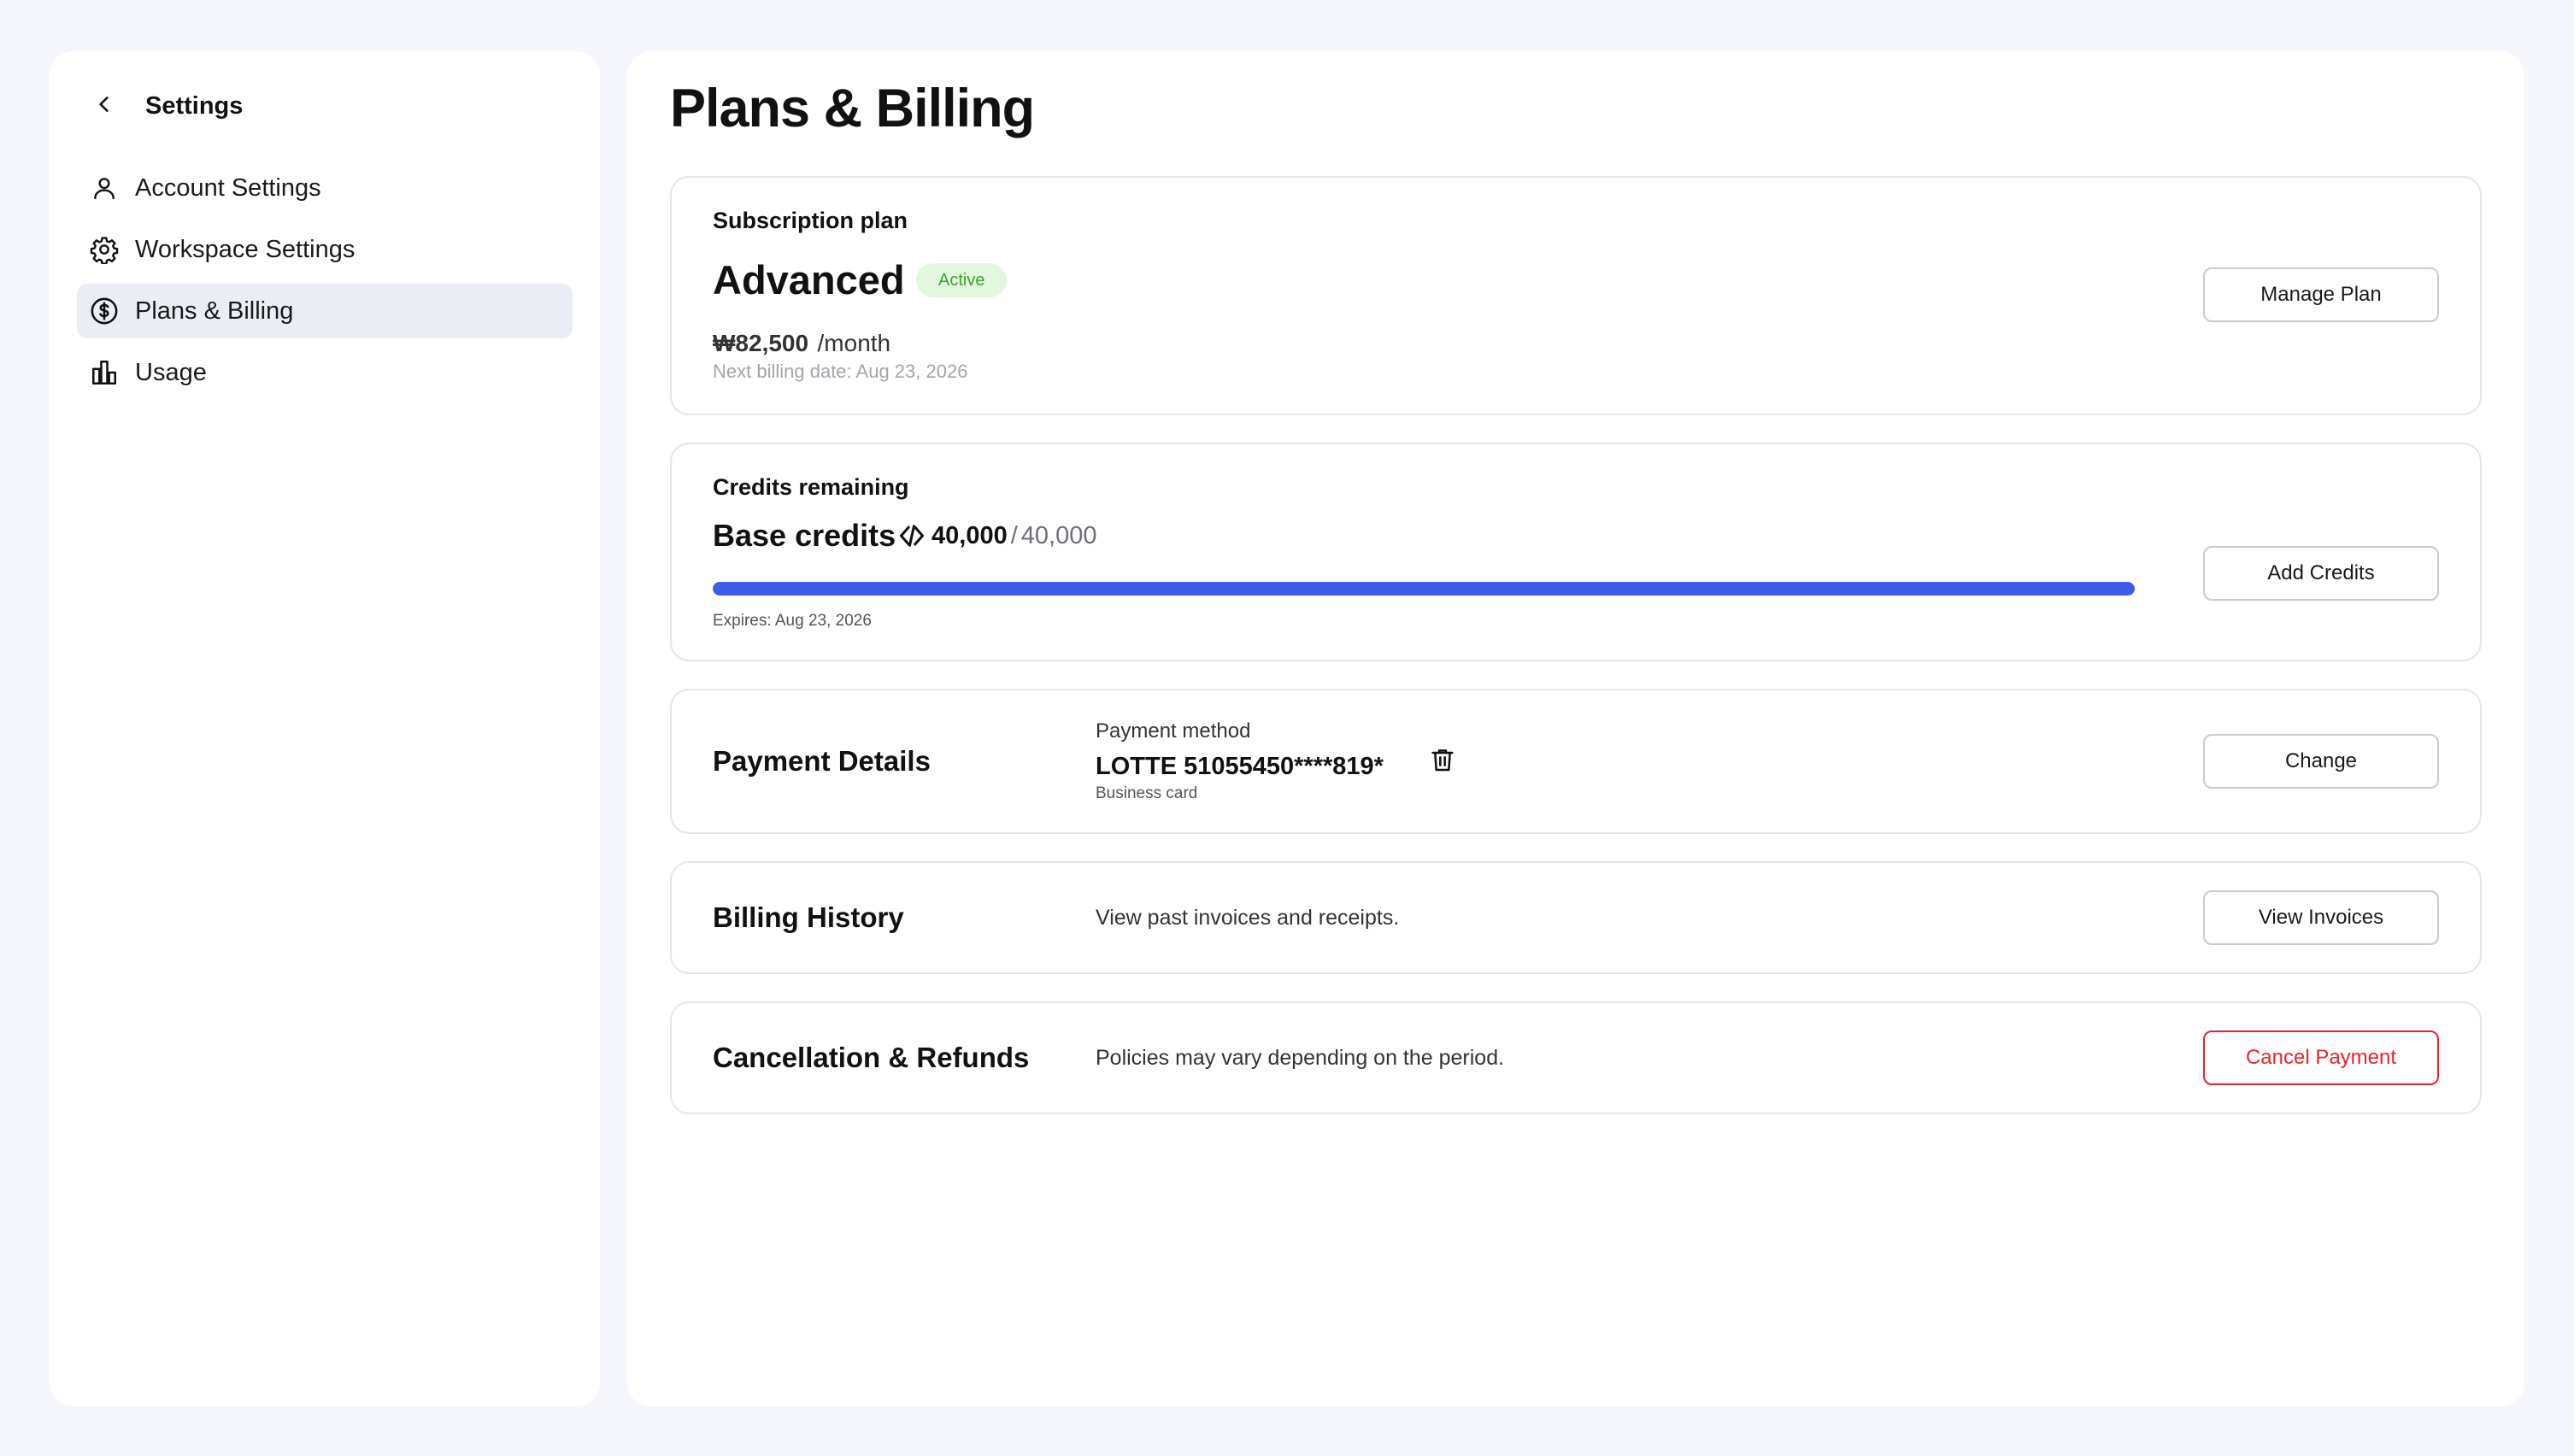 This screenshot has width=2574, height=1456. What do you see at coordinates (325, 311) in the screenshot?
I see `sidebar-item-plans-billing: Plans & Billing` at bounding box center [325, 311].